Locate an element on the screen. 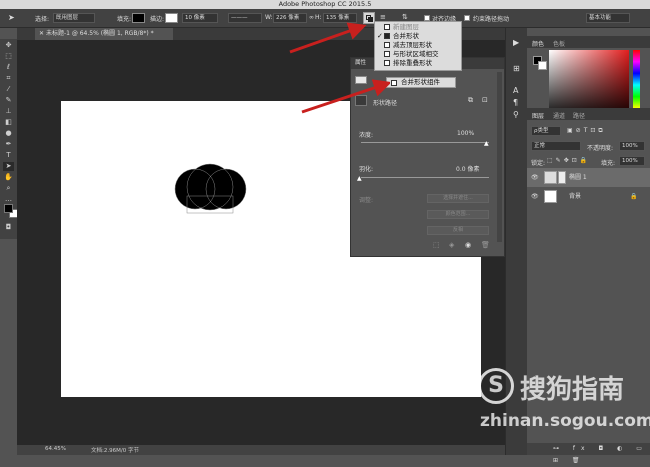  color-tab: 颜色 is located at coordinates (538, 43).